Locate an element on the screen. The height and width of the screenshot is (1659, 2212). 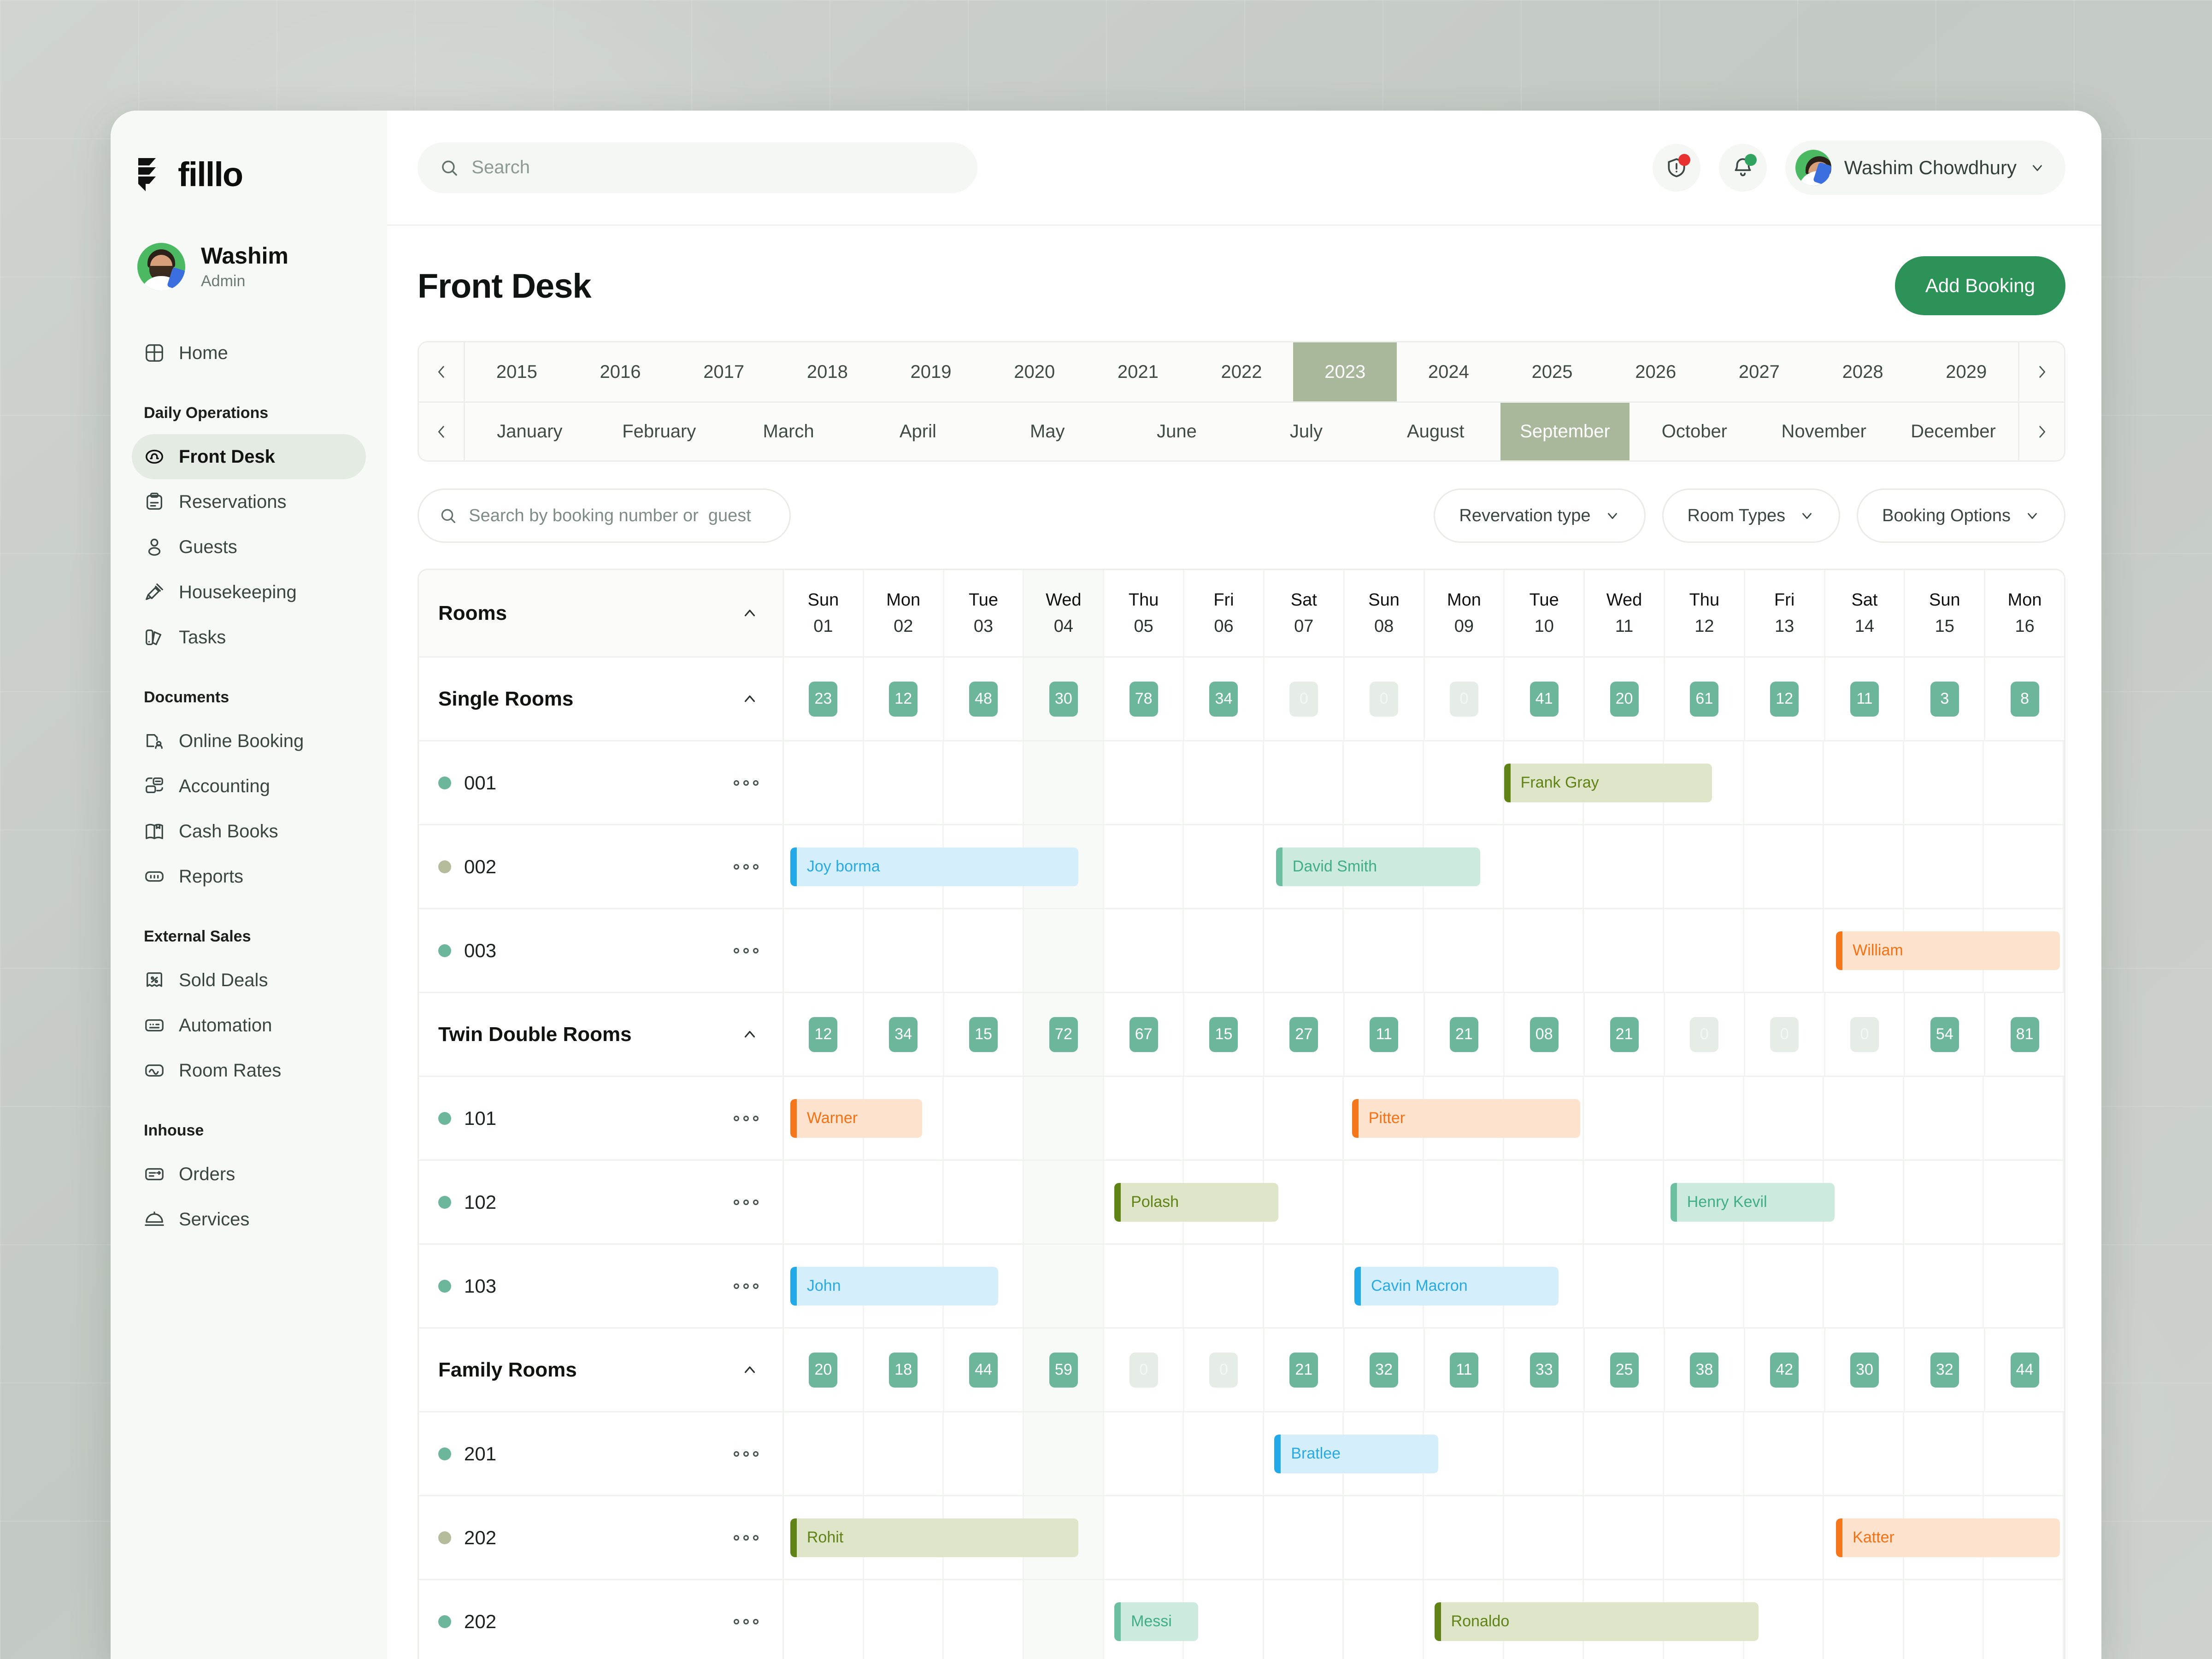
day-header-04: Wed 04 is located at coordinates (1064, 613).